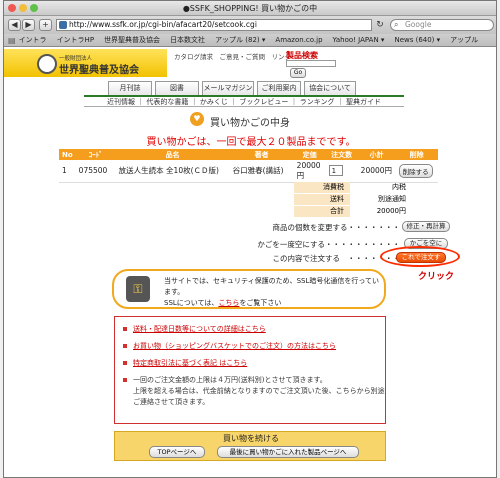 This screenshot has width=500, height=478. What do you see at coordinates (76, 40) in the screenshot?
I see `bookmark-item: イントラHP` at bounding box center [76, 40].